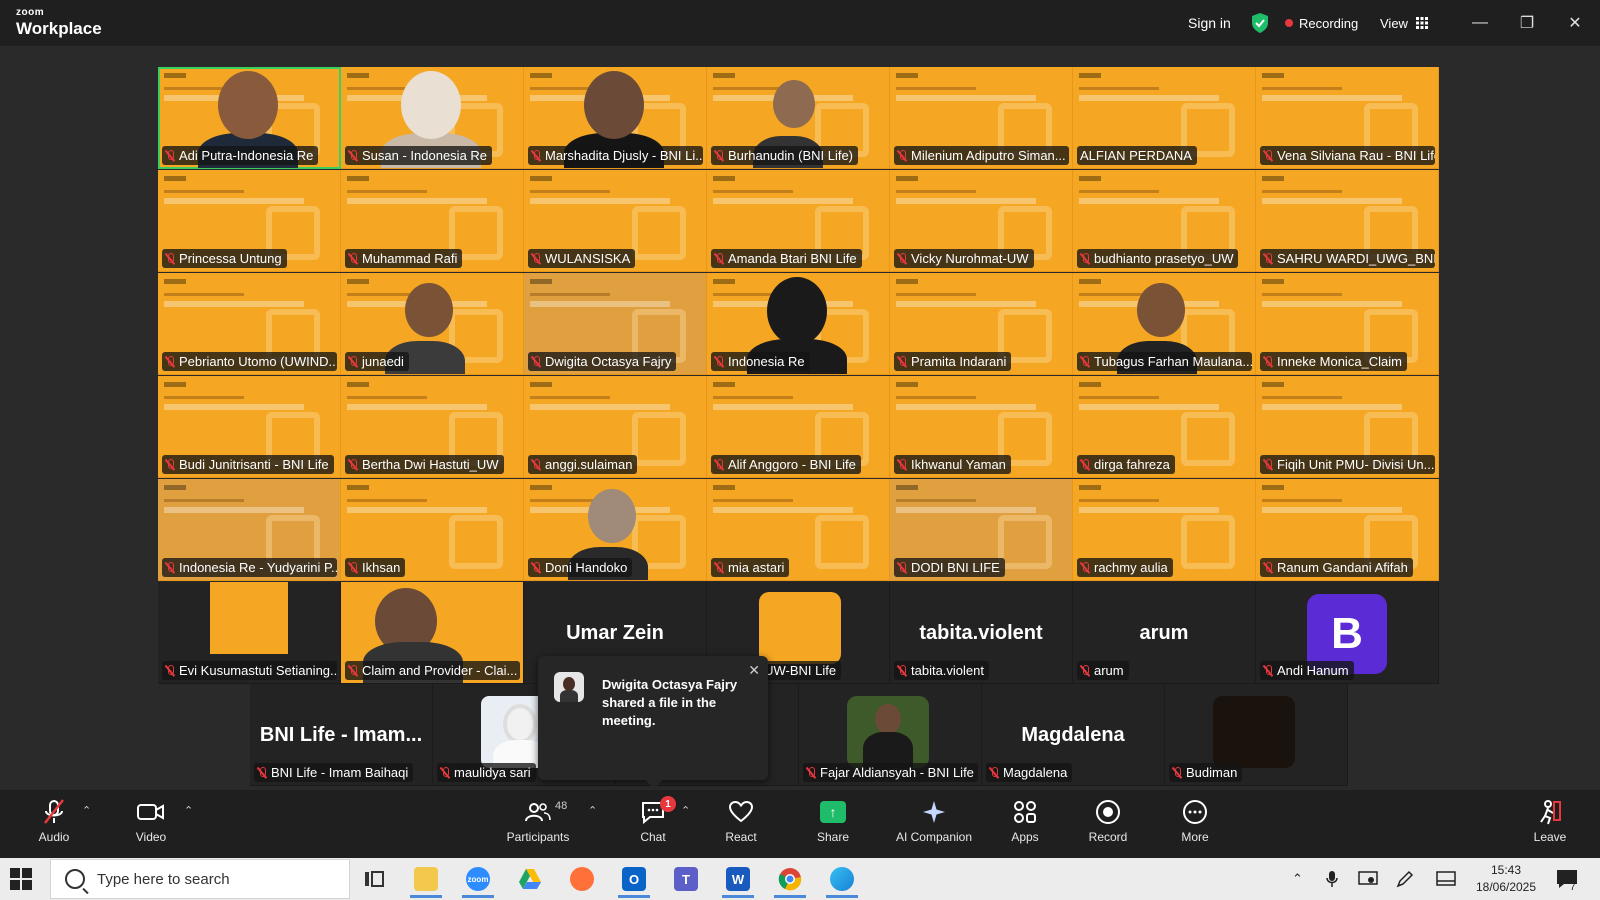  Describe the element at coordinates (1347, 324) in the screenshot. I see `participant-tile: Inneke Monica_Claim` at that location.